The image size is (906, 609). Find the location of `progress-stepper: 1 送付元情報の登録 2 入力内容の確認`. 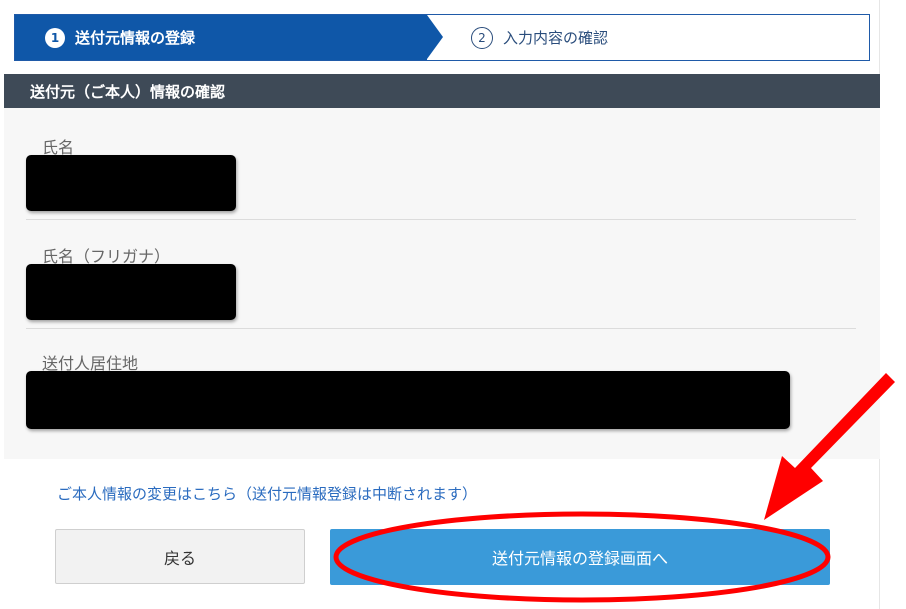

progress-stepper: 1 送付元情報の登録 2 入力内容の確認 is located at coordinates (442, 37).